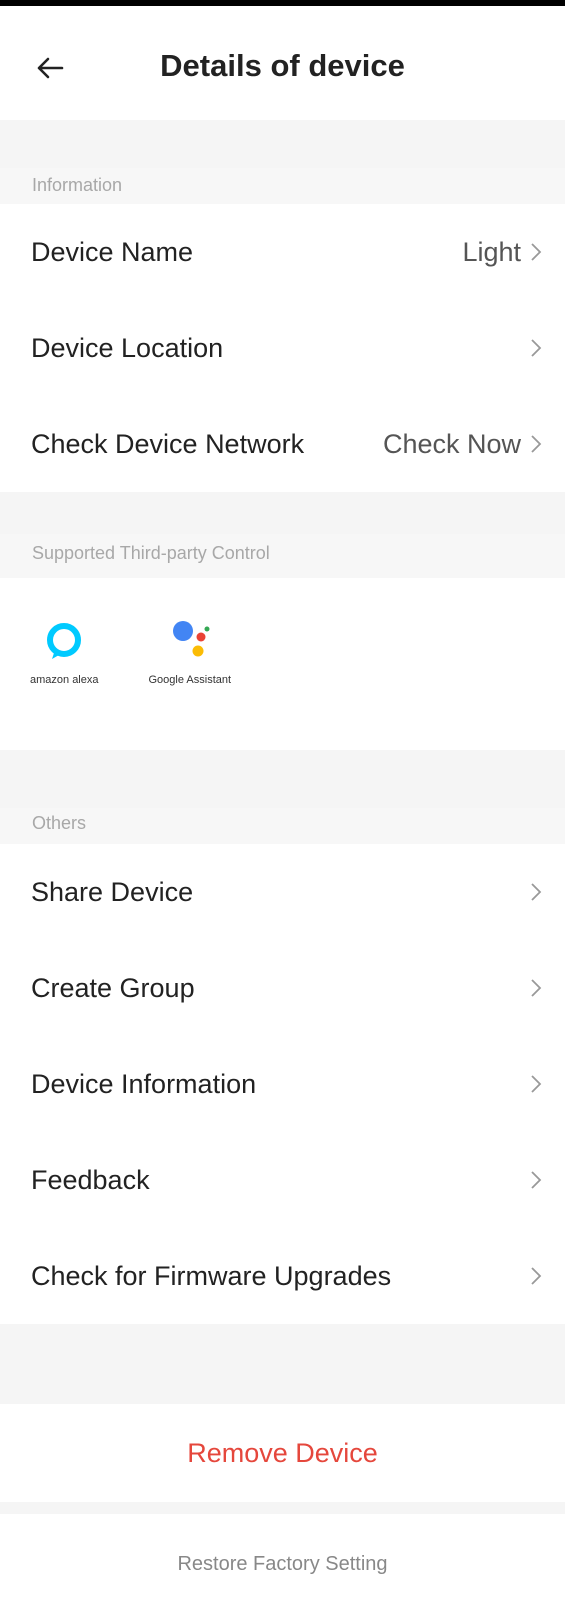 The width and height of the screenshot is (565, 1614). I want to click on alexa-label: amazon alexa, so click(64, 680).